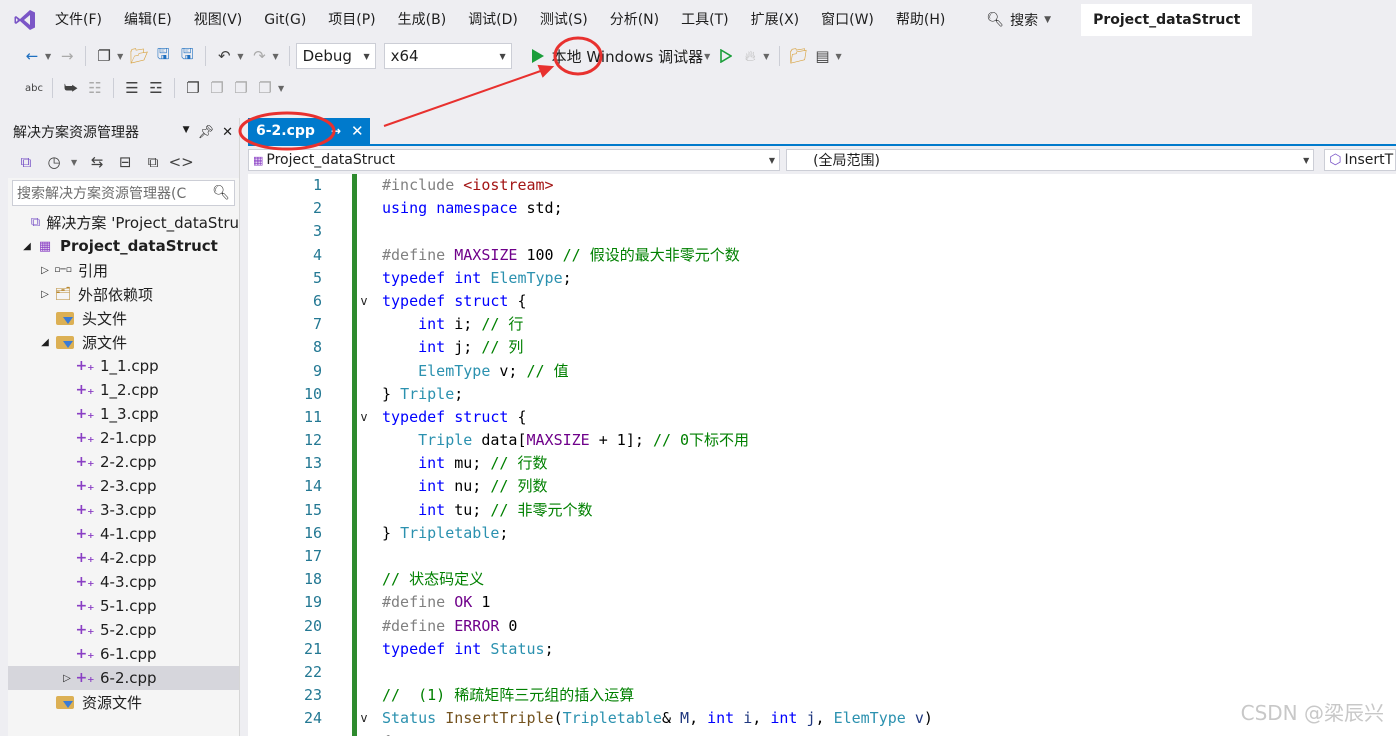 The width and height of the screenshot is (1396, 736). Describe the element at coordinates (26, 162) in the screenshot. I see `switch-views-icon: ⧉` at that location.